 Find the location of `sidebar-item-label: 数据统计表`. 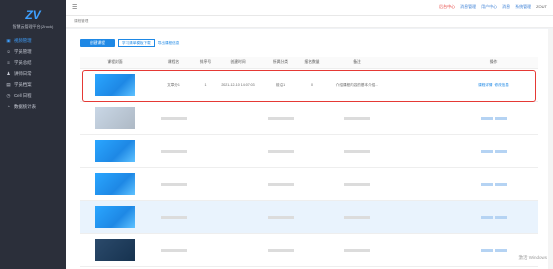

sidebar-item-label: 数据统计表 is located at coordinates (25, 106).